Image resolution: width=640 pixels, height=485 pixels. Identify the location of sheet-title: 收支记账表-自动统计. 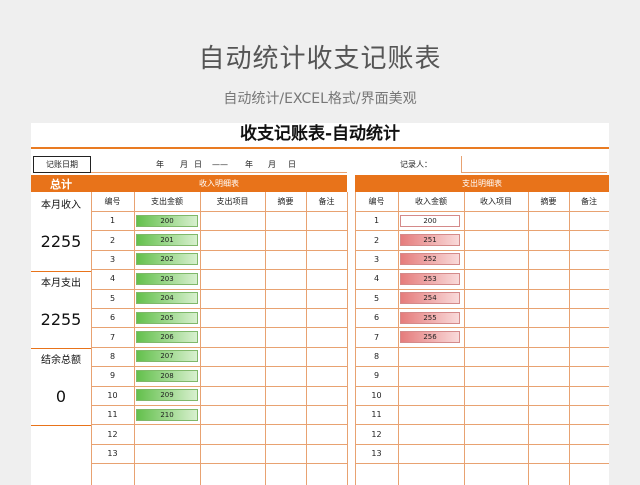
(320, 134).